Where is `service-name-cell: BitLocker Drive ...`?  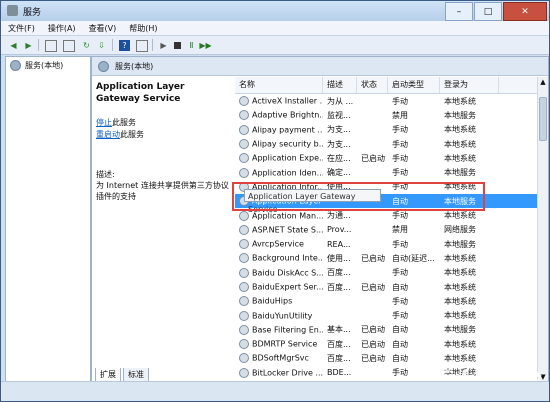
service-name-cell: BitLocker Drive ... is located at coordinates (279, 372).